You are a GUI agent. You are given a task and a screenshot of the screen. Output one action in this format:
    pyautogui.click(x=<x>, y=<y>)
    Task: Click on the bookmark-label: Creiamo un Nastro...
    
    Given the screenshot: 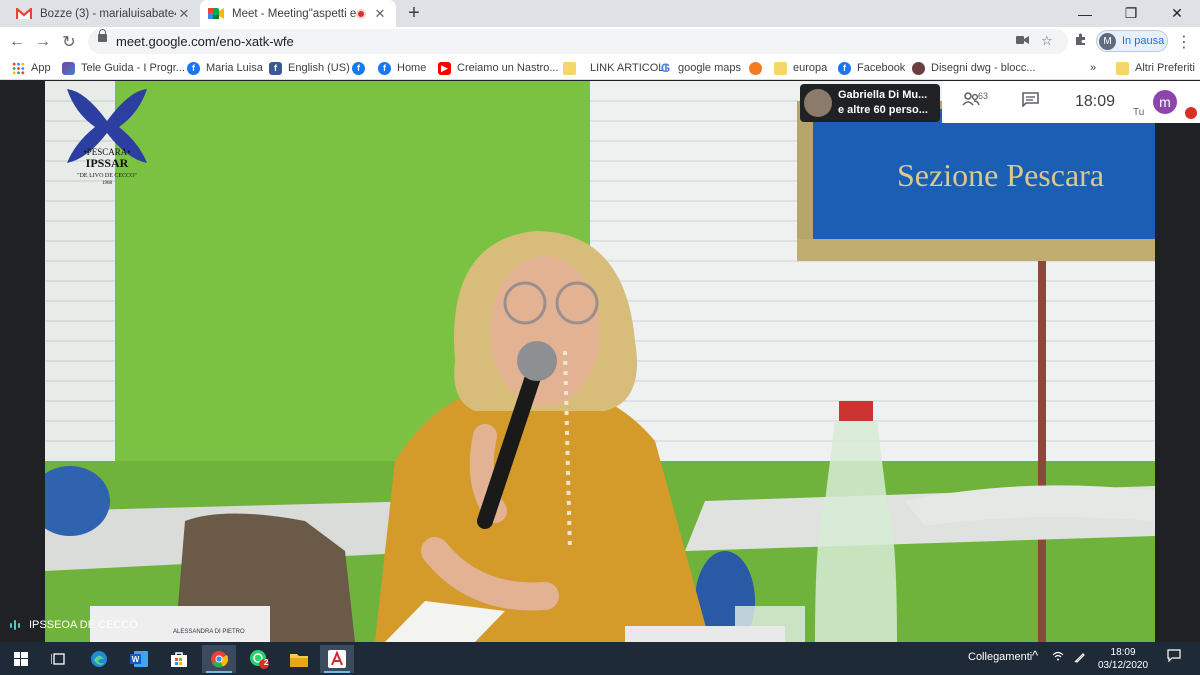 What is the action you would take?
    pyautogui.click(x=508, y=68)
    